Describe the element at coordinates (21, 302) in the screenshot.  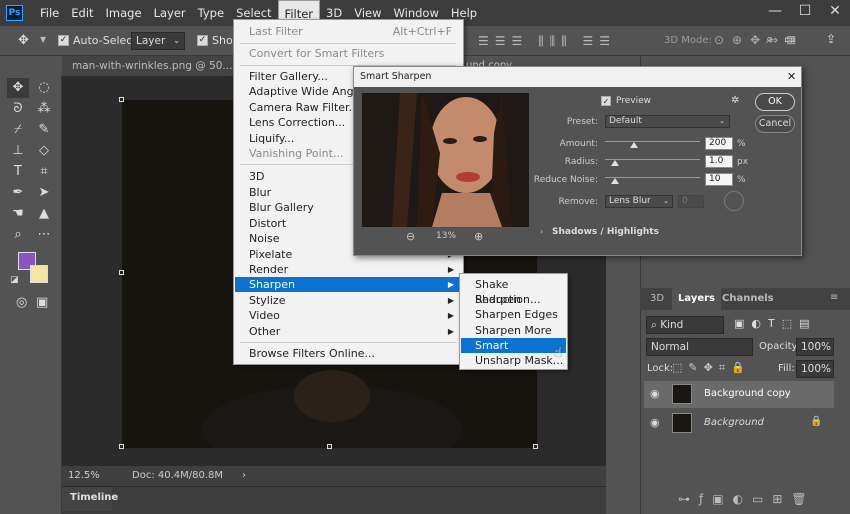
I see `quick-mask-icon: ◎` at that location.